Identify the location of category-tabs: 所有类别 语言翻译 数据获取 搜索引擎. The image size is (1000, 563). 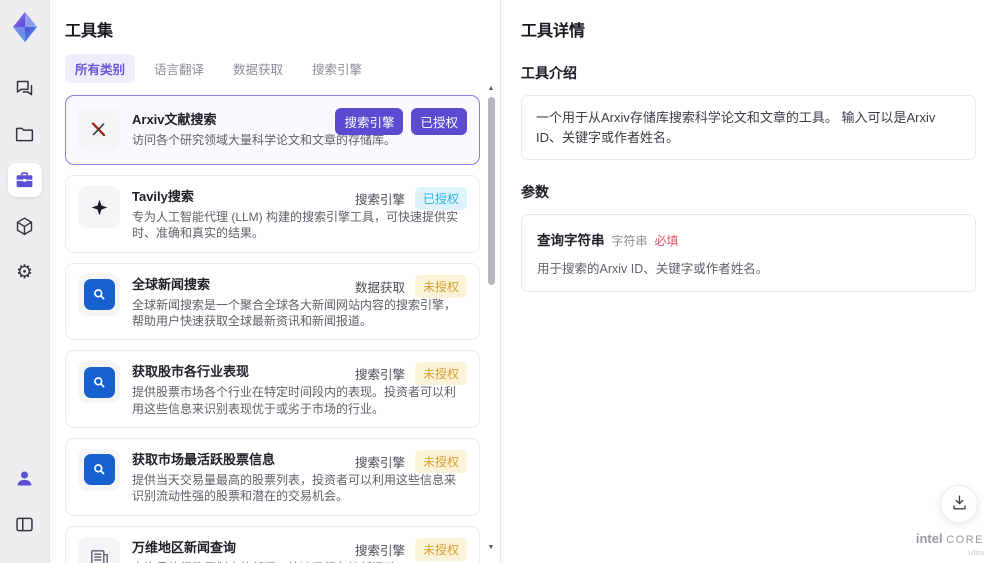
(272, 68).